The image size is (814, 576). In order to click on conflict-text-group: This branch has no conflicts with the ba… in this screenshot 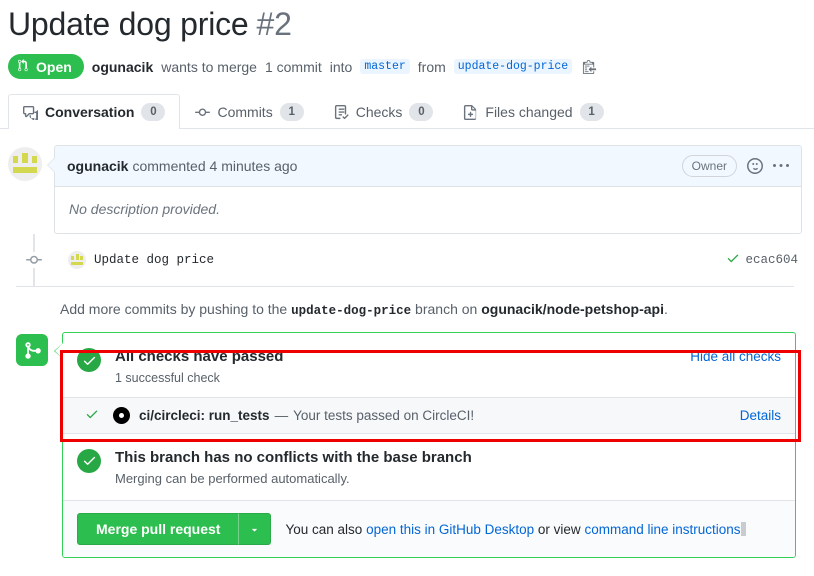, I will do `click(293, 467)`.